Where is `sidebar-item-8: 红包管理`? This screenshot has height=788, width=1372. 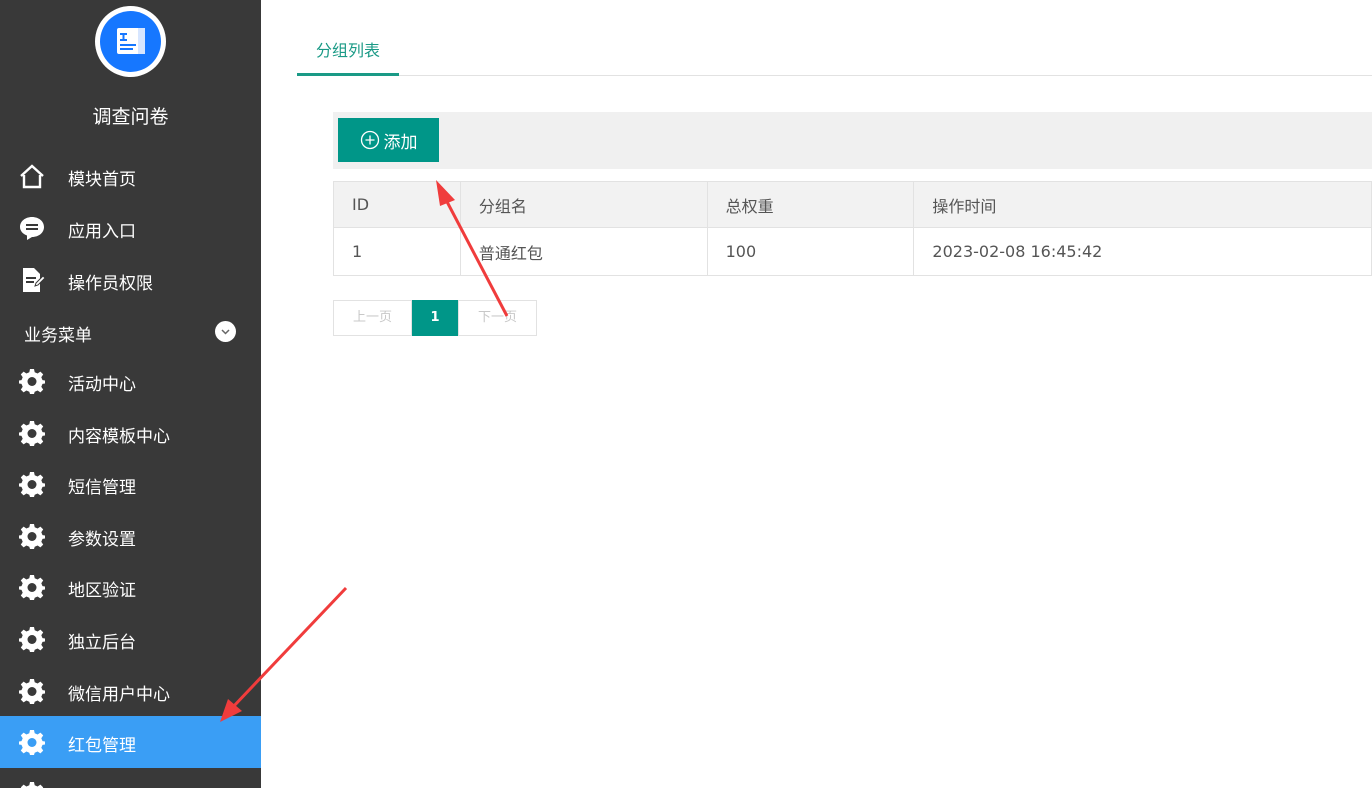
sidebar-item-8: 红包管理 is located at coordinates (130, 742).